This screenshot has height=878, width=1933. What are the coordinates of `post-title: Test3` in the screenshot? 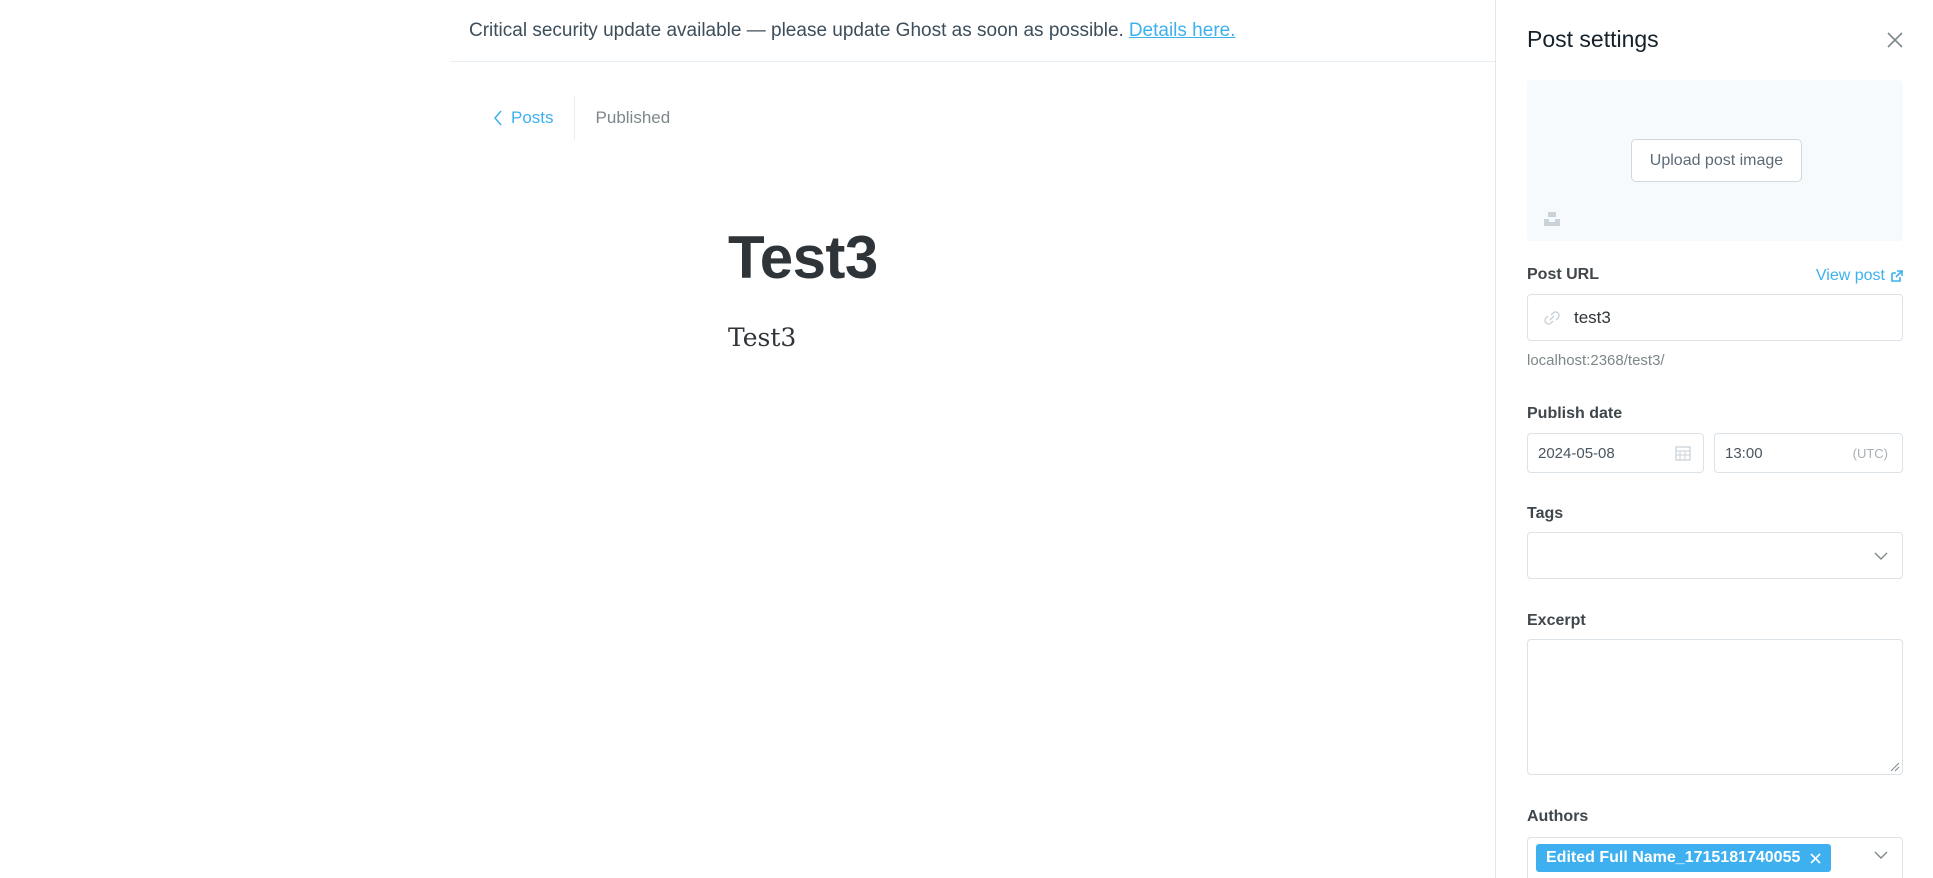 It's located at (803, 258).